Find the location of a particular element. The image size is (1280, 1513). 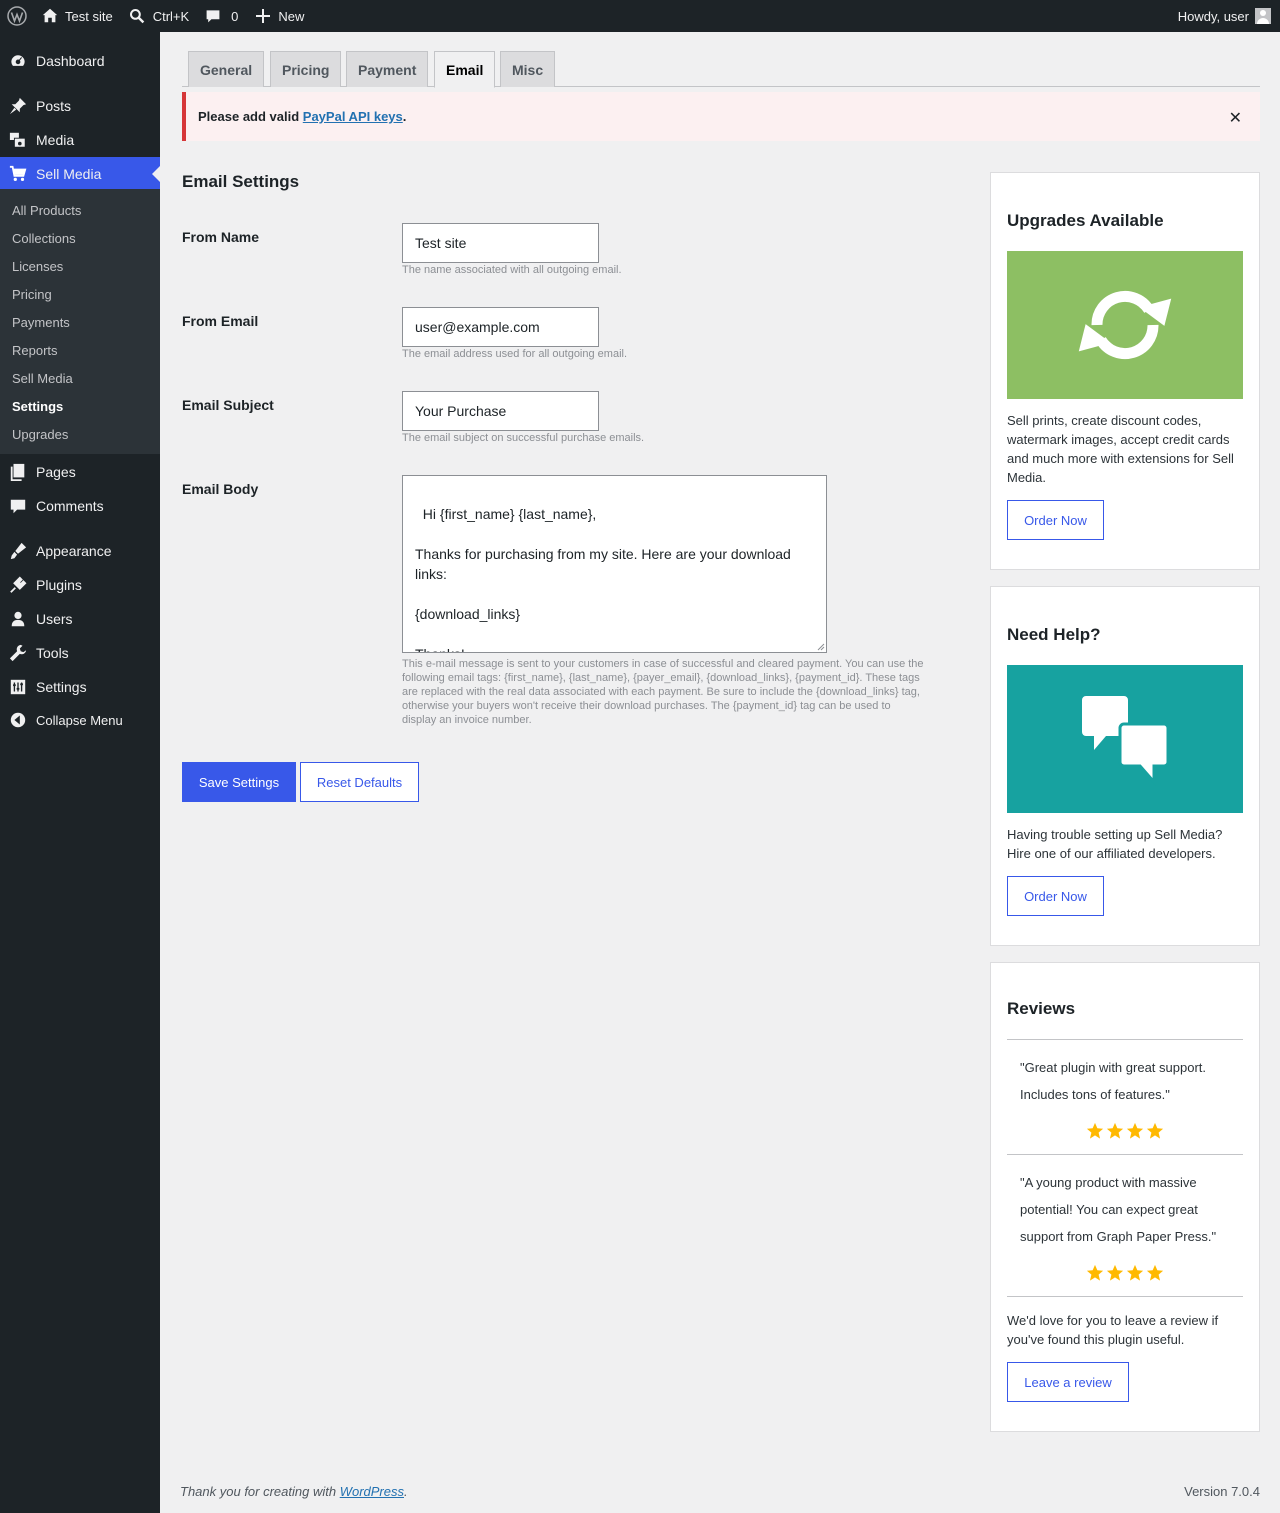

menu-comments: Comments is located at coordinates (80, 506).